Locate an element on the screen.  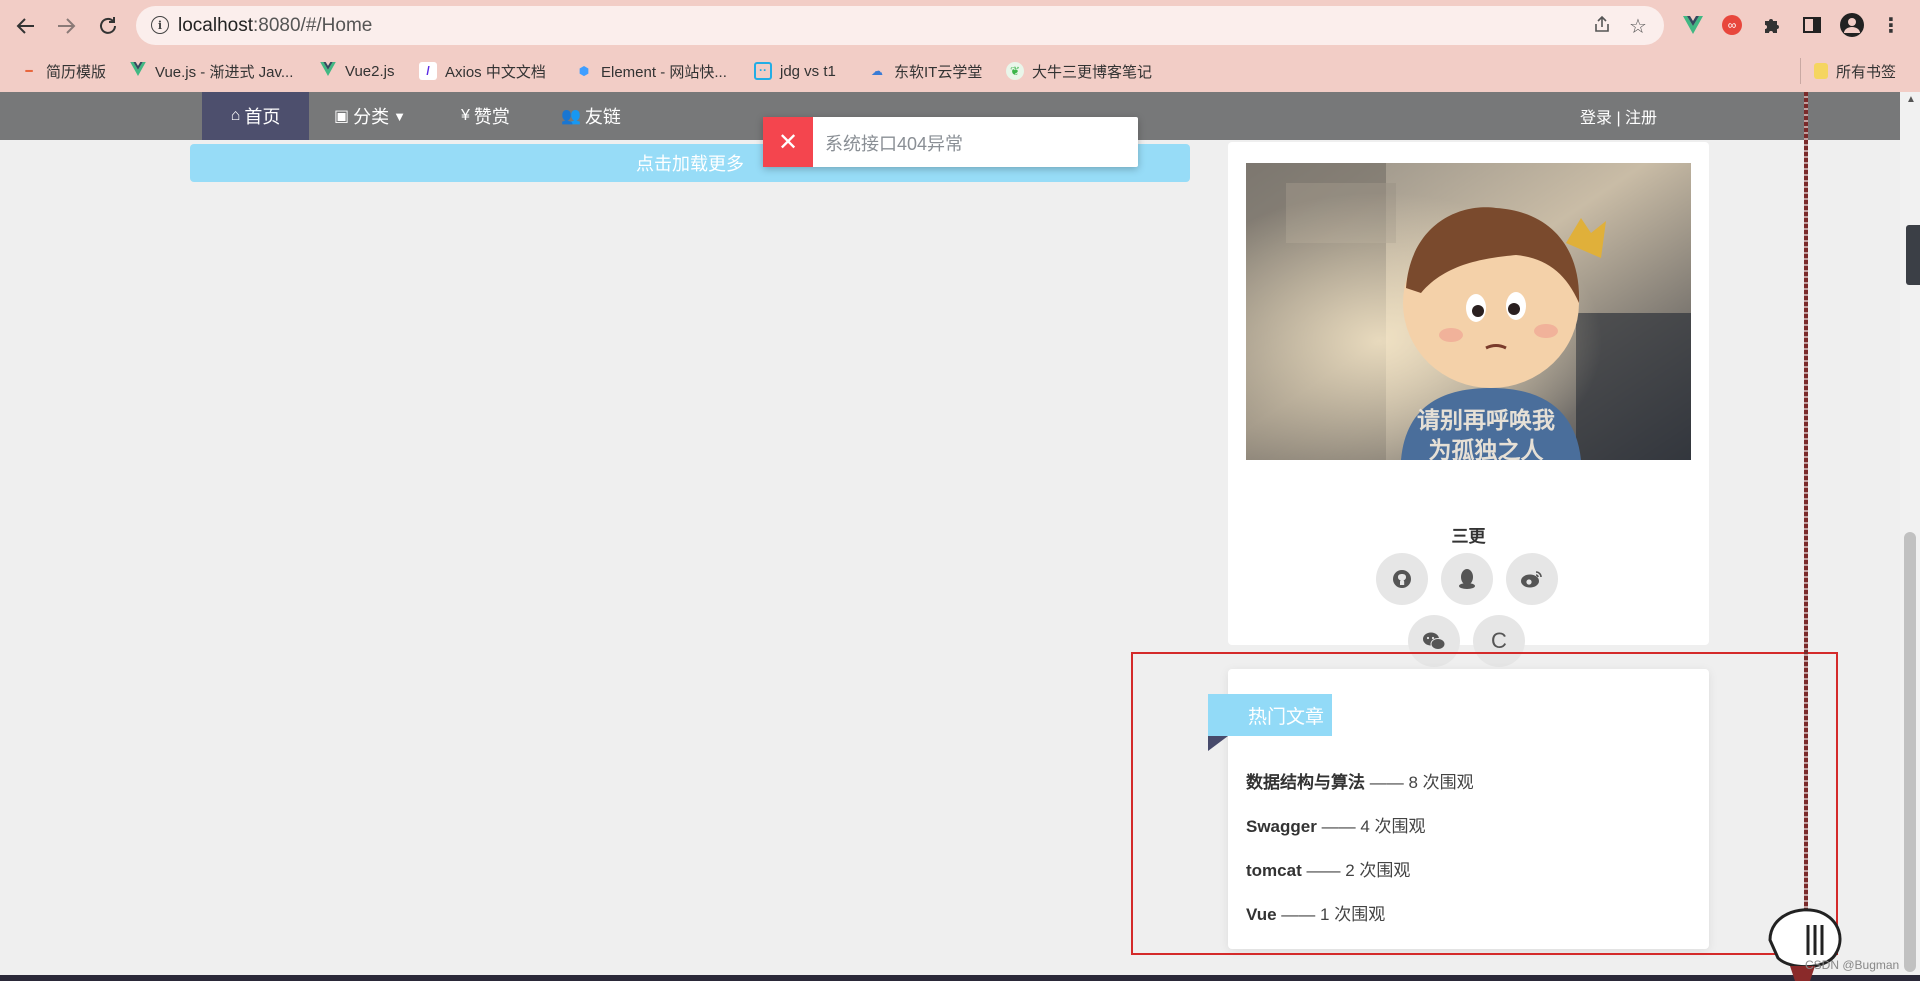
browser-toolbar: i localhost:8080/#/Home ☆ ∞ ⋮ is located at coordinates (960, 25).